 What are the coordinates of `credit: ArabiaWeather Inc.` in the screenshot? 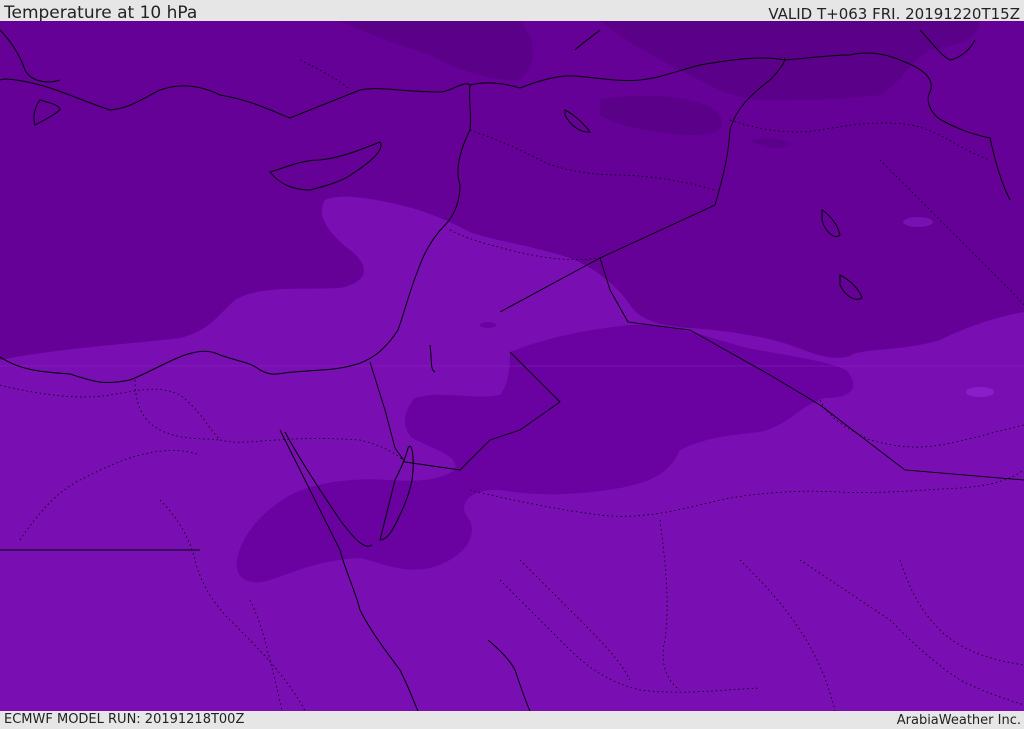 It's located at (958, 720).